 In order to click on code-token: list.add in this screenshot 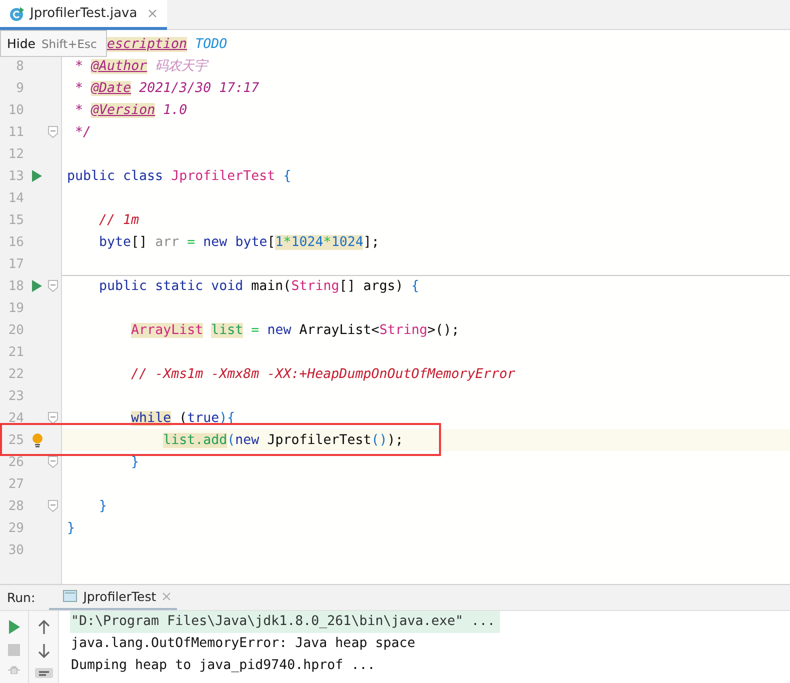, I will do `click(195, 440)`.